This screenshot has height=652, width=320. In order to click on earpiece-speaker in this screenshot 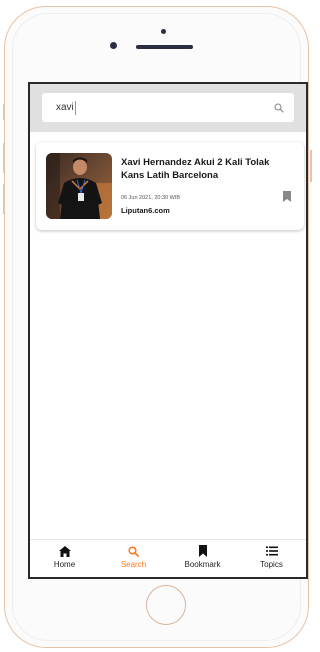, I will do `click(164, 47)`.